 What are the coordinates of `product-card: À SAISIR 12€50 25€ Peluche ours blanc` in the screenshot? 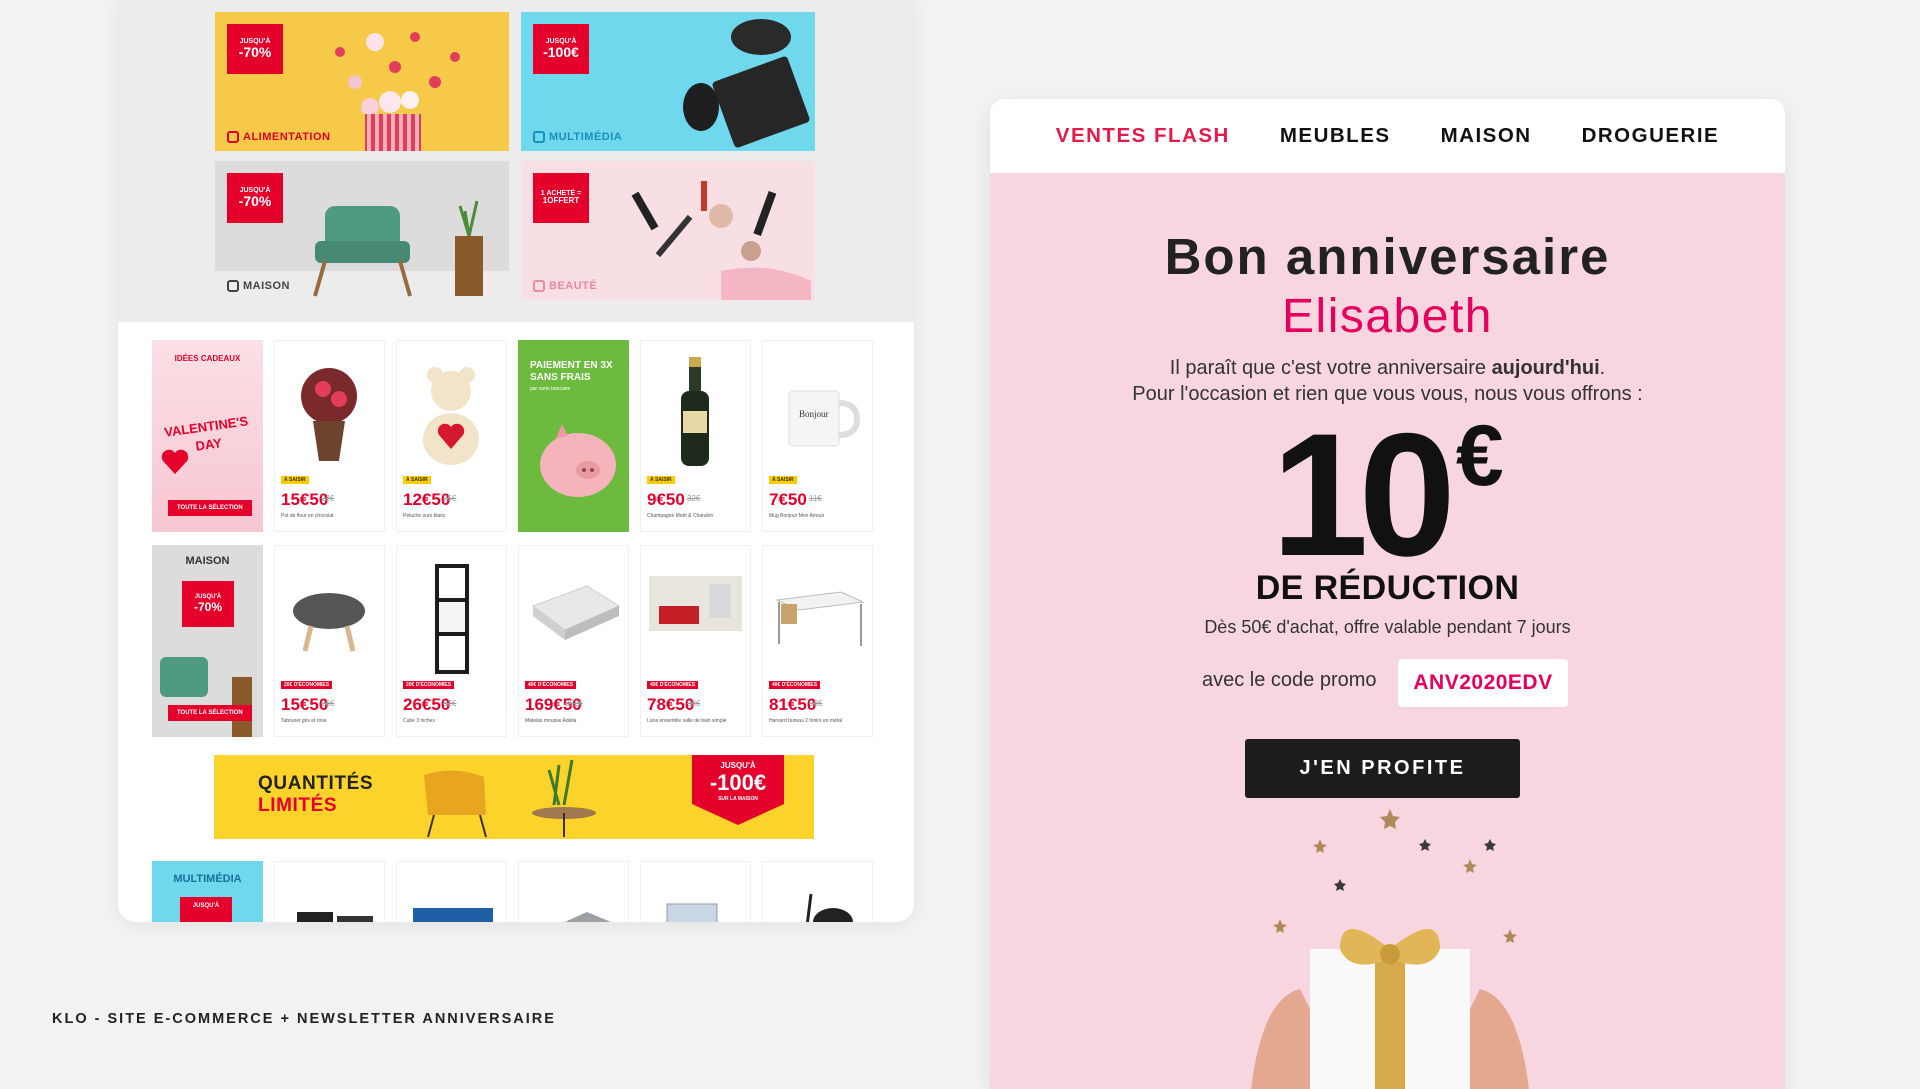 It's located at (451, 436).